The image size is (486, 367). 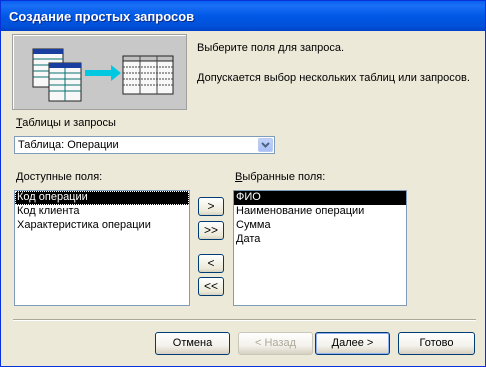 What do you see at coordinates (211, 263) in the screenshot?
I see `remove-field-button: <` at bounding box center [211, 263].